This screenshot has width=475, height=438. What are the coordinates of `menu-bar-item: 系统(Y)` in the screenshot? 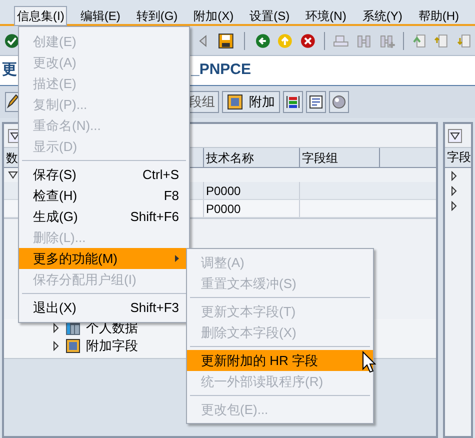 It's located at (382, 16).